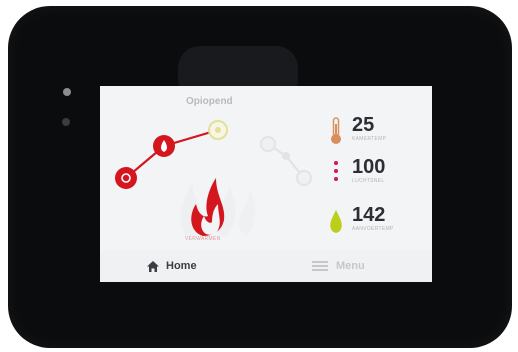 Image resolution: width=518 pixels, height=352 pixels. Describe the element at coordinates (67, 92) in the screenshot. I see `status-led` at that location.